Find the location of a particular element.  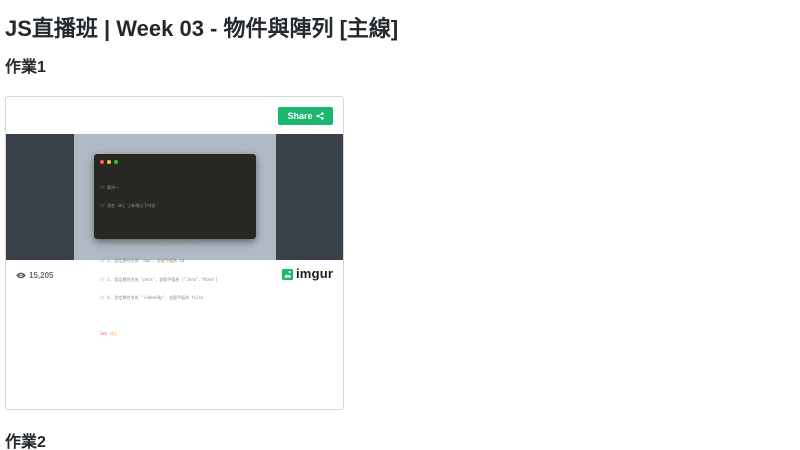

maximize-dot-icon is located at coordinates (116, 162).